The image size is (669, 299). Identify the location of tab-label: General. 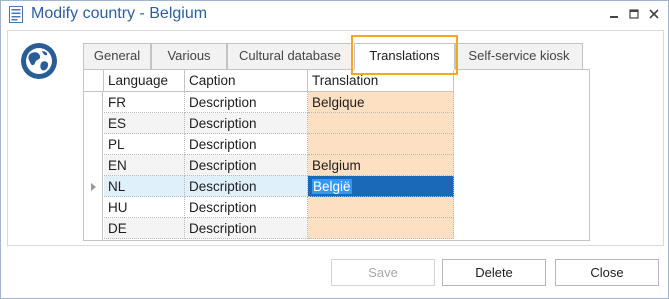
(117, 55).